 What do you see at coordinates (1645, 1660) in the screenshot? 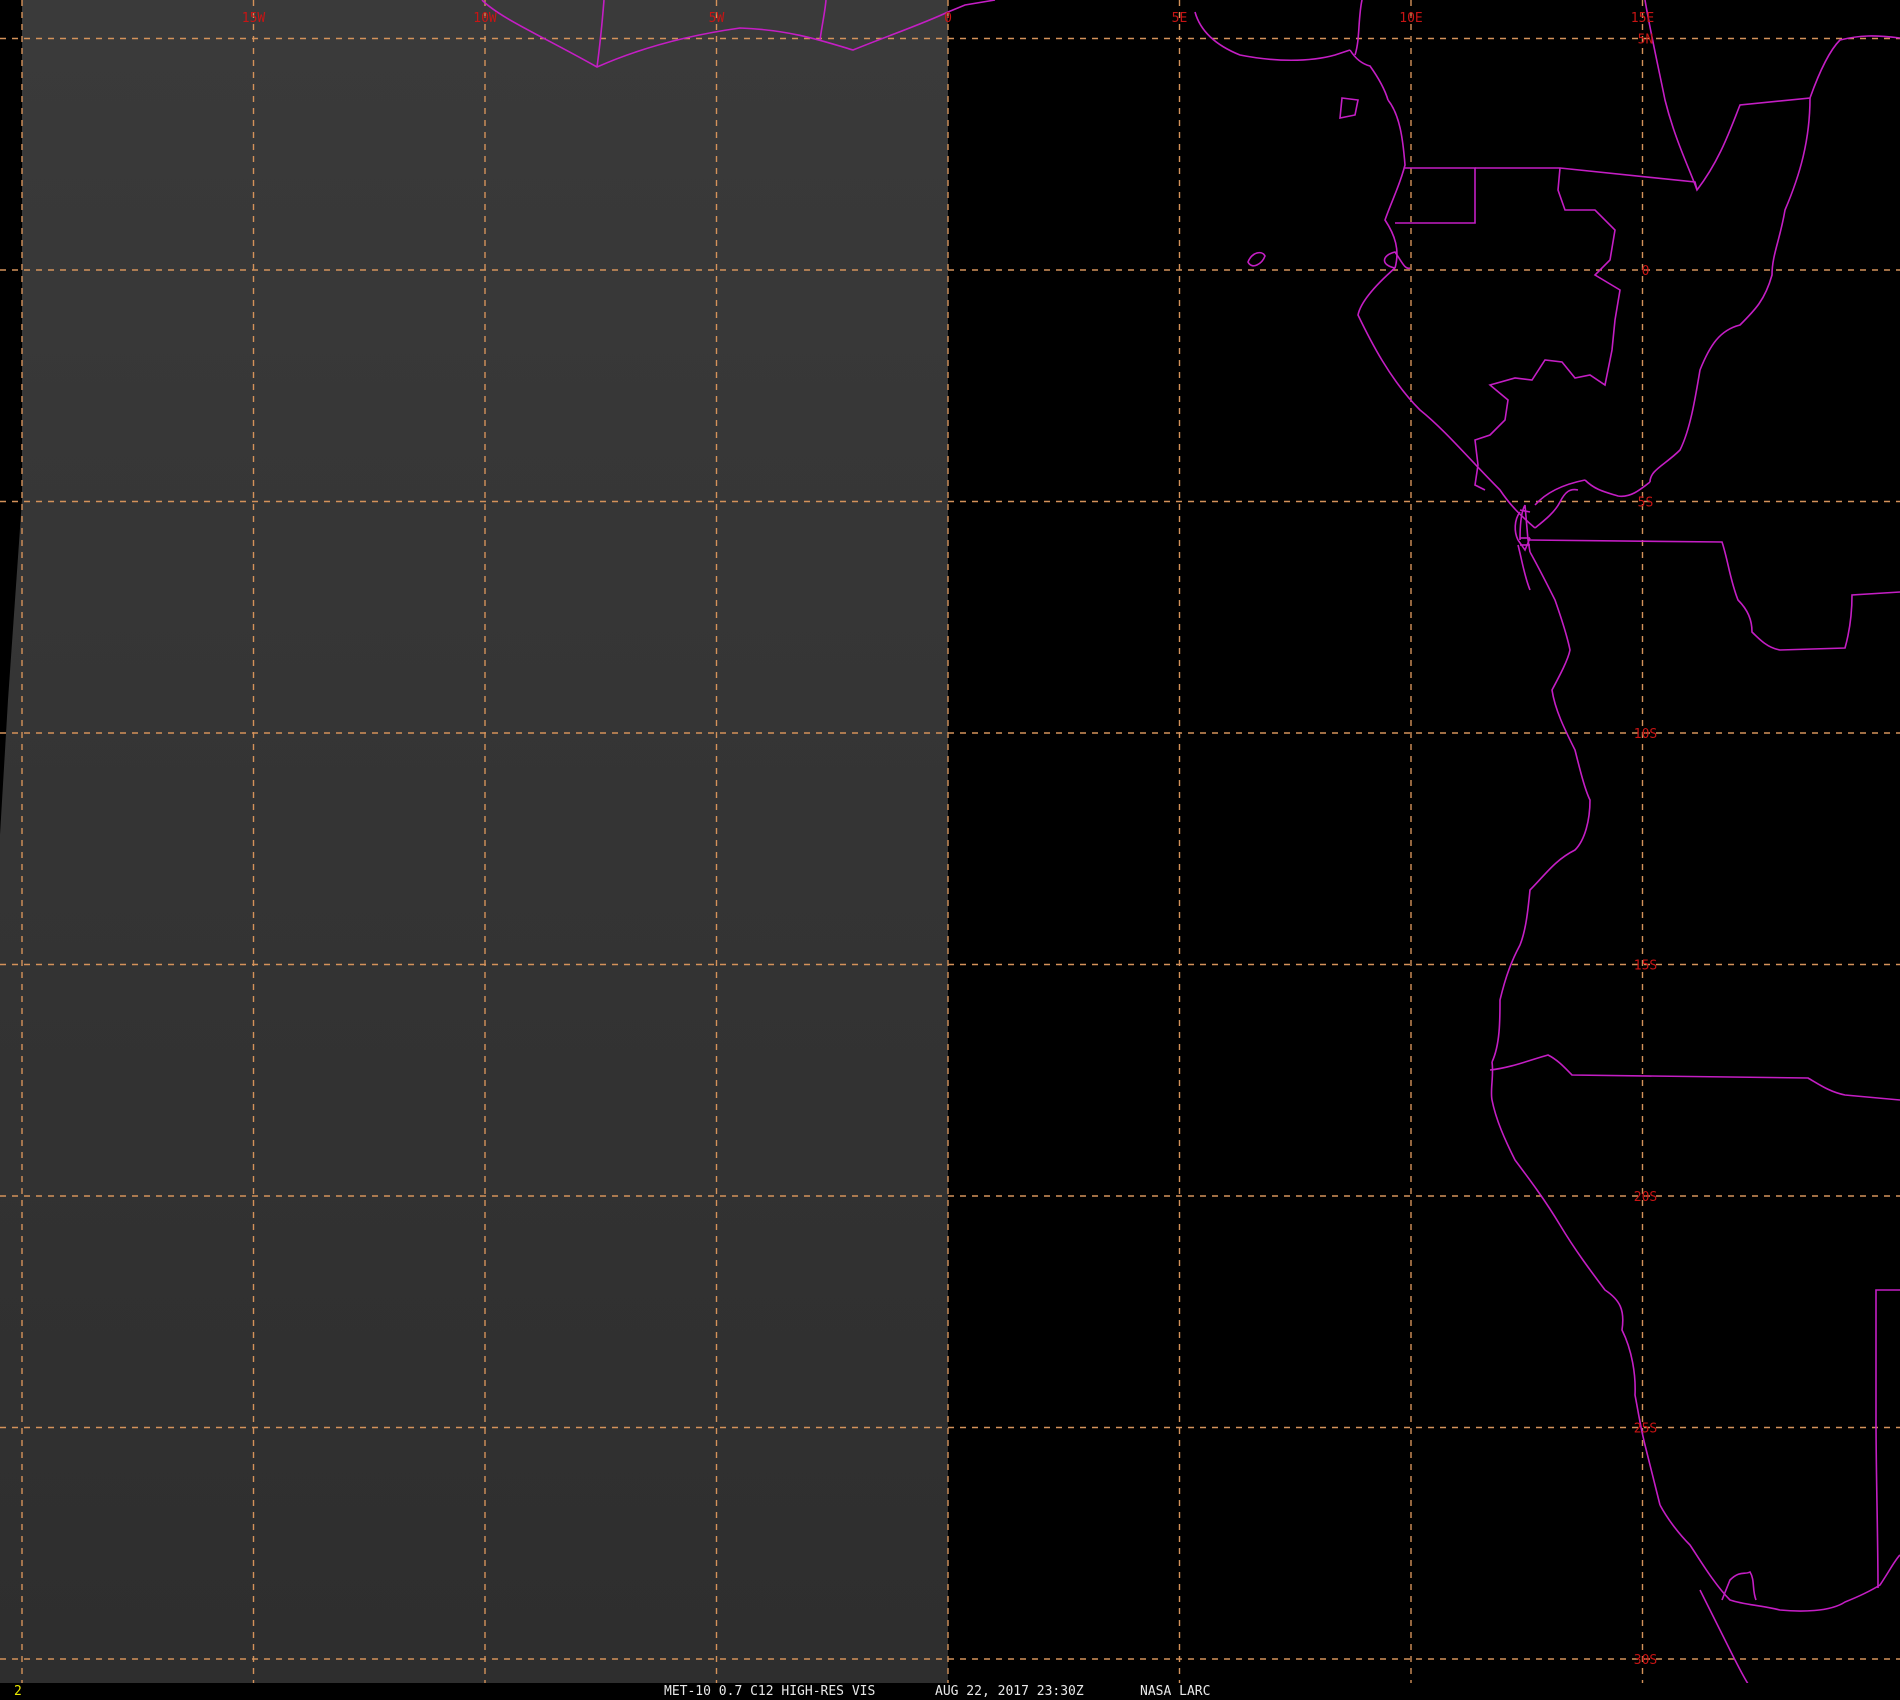
I see `latitude-label: 30S` at bounding box center [1645, 1660].